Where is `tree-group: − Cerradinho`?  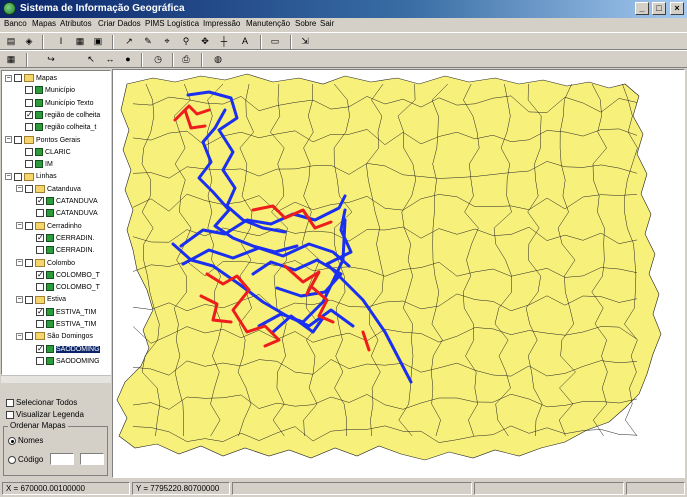
tree-group: − Cerradinho is located at coordinates (49, 226).